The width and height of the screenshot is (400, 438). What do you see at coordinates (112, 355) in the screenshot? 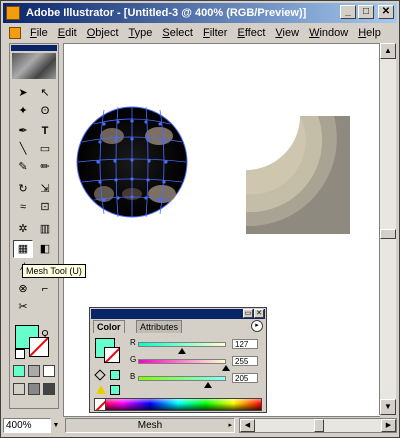
I see `palette-stroke-swatch` at bounding box center [112, 355].